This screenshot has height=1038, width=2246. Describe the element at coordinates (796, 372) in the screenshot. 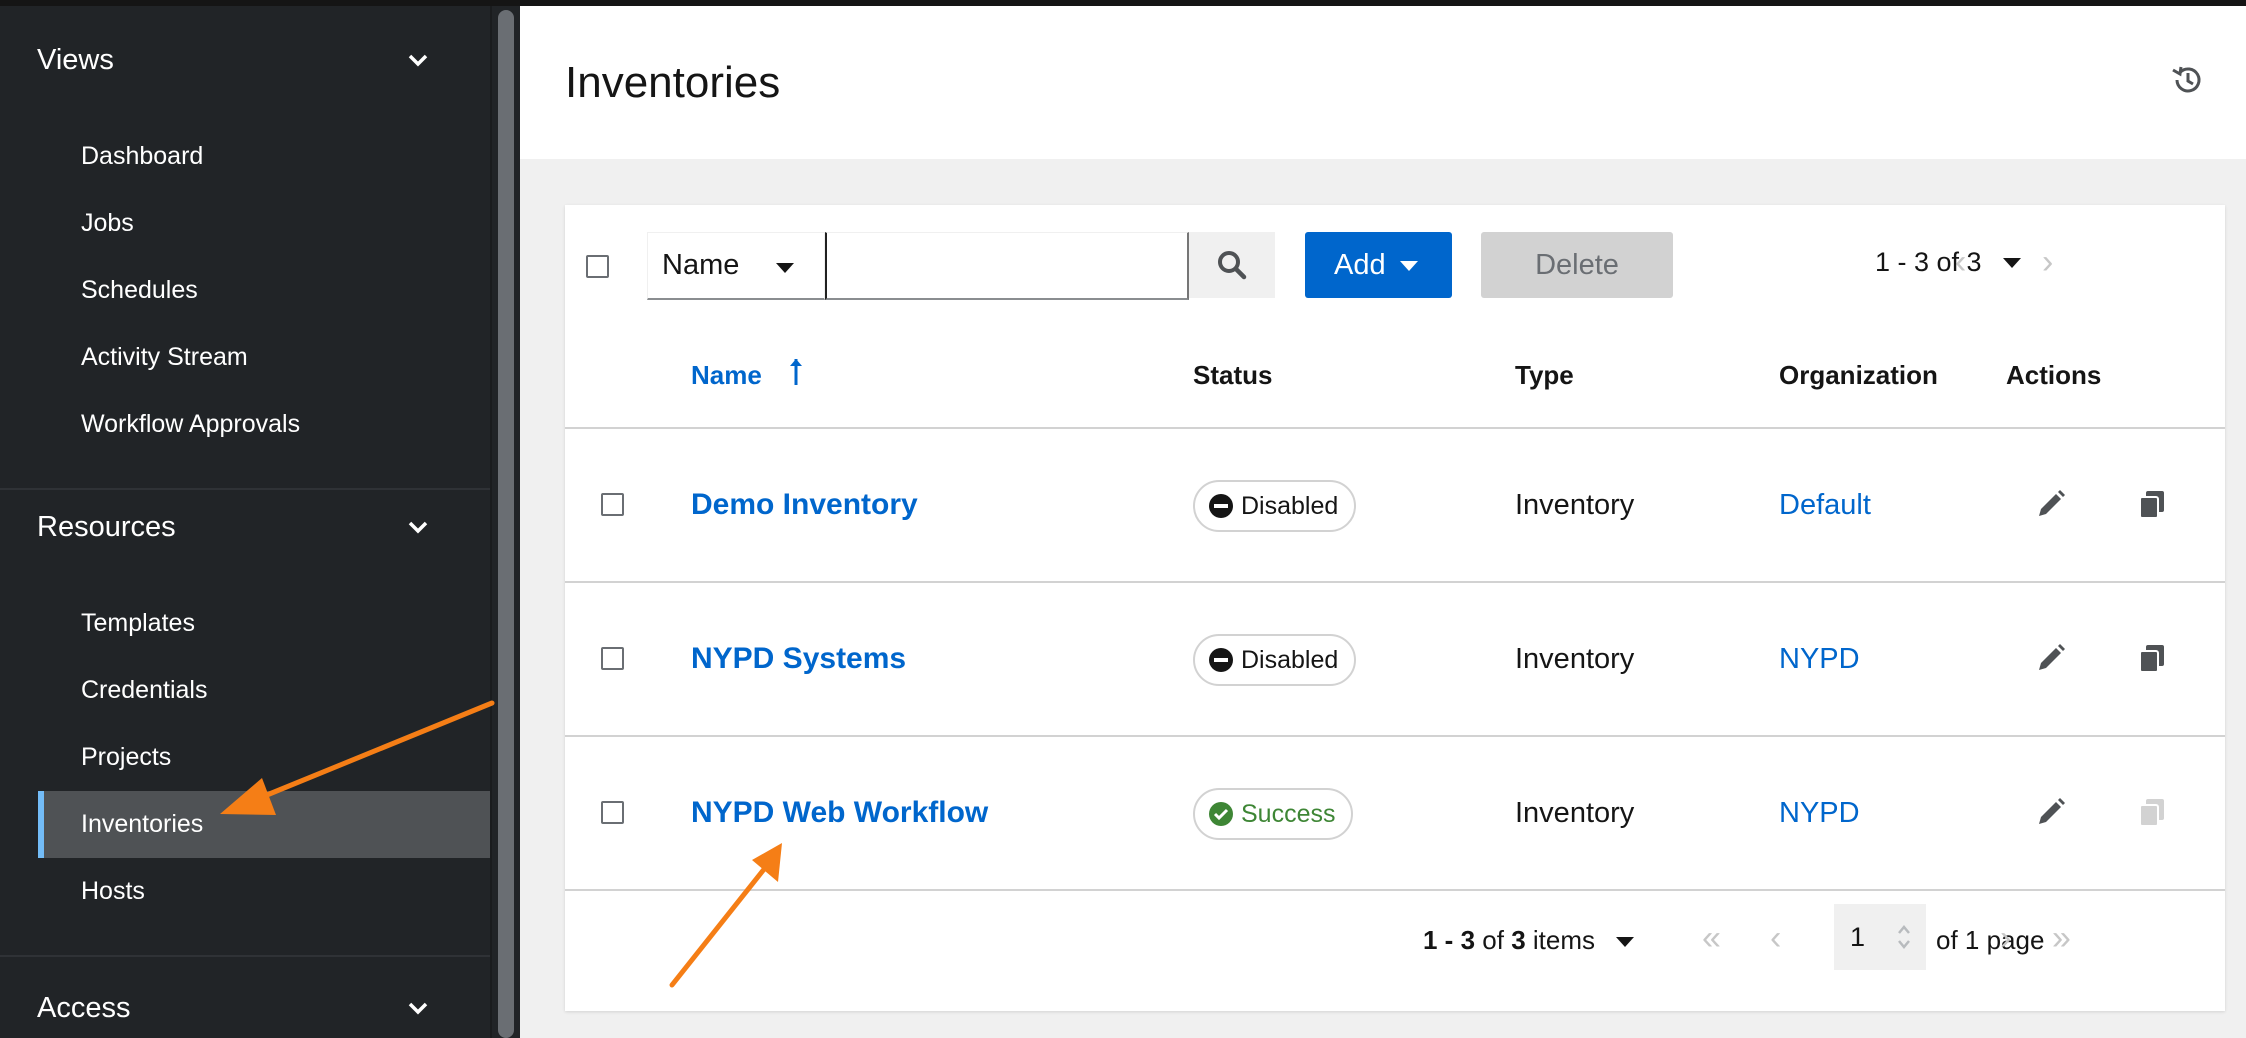

I see `sort-ascending-icon` at that location.